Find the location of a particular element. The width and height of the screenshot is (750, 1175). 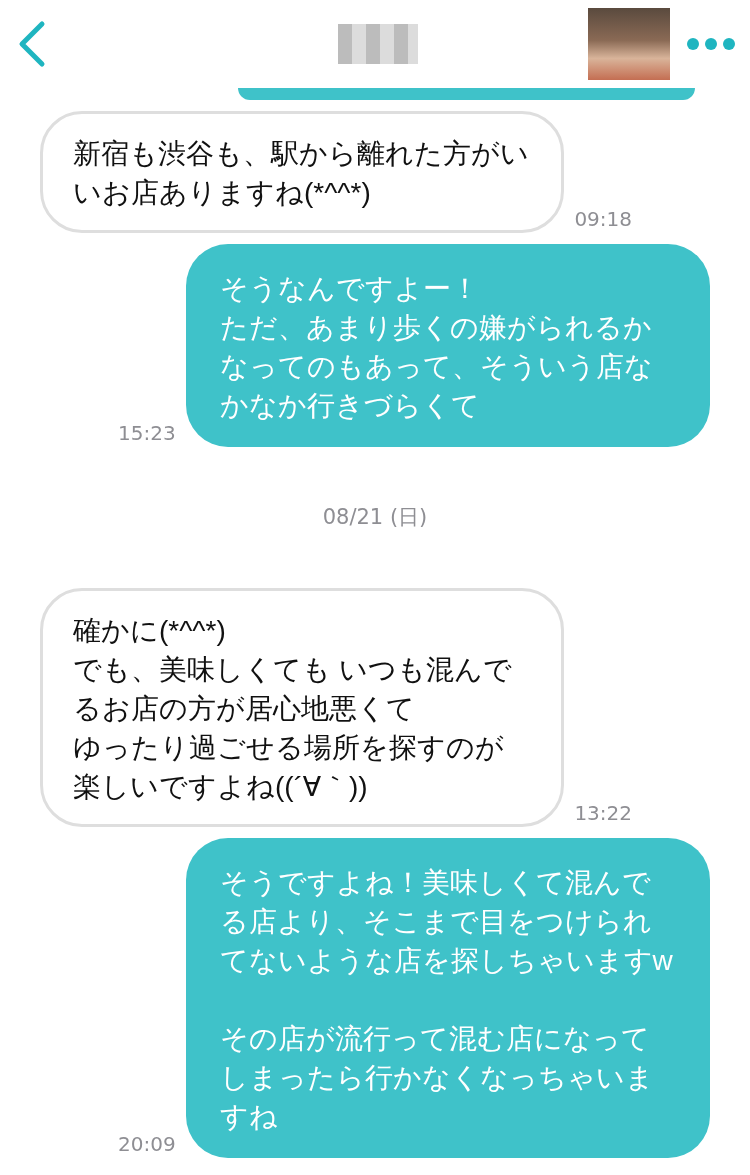

message-text: その店が流行って混む店になってしまったら行かなくなっちゃいますね is located at coordinates (437, 1078).